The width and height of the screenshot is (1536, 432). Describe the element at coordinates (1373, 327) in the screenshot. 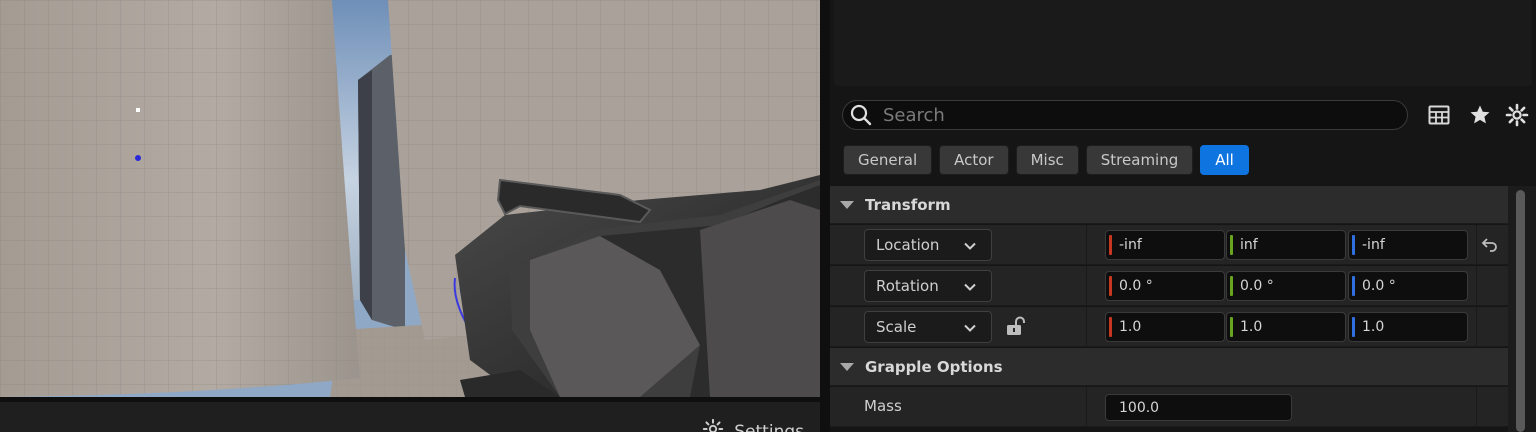

I see `scale-z-value: 1.0` at that location.